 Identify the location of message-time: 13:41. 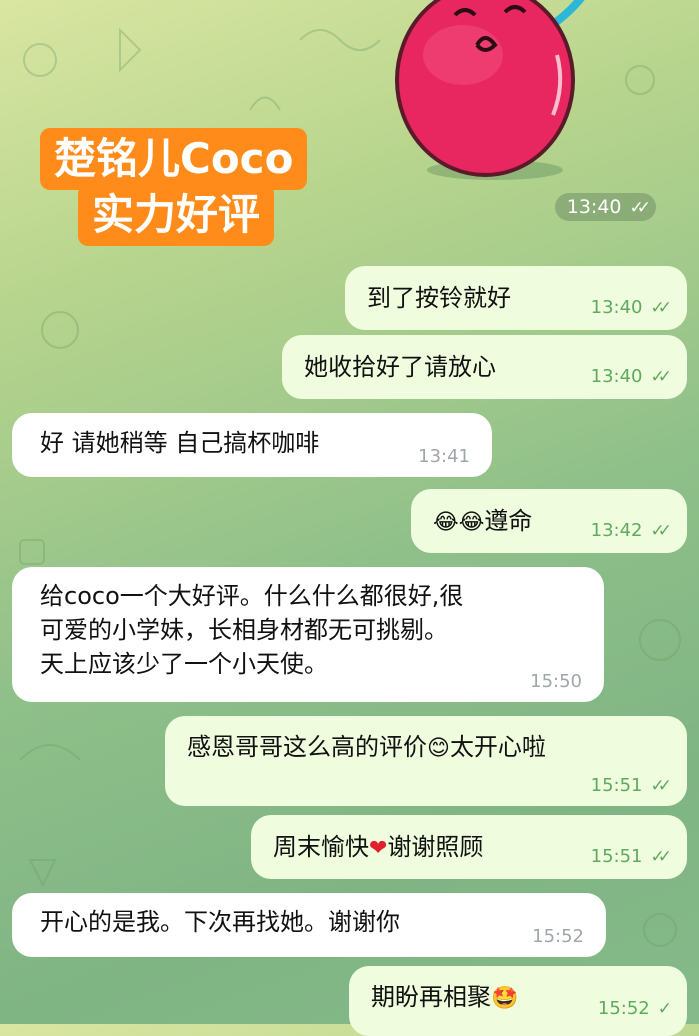
(444, 456).